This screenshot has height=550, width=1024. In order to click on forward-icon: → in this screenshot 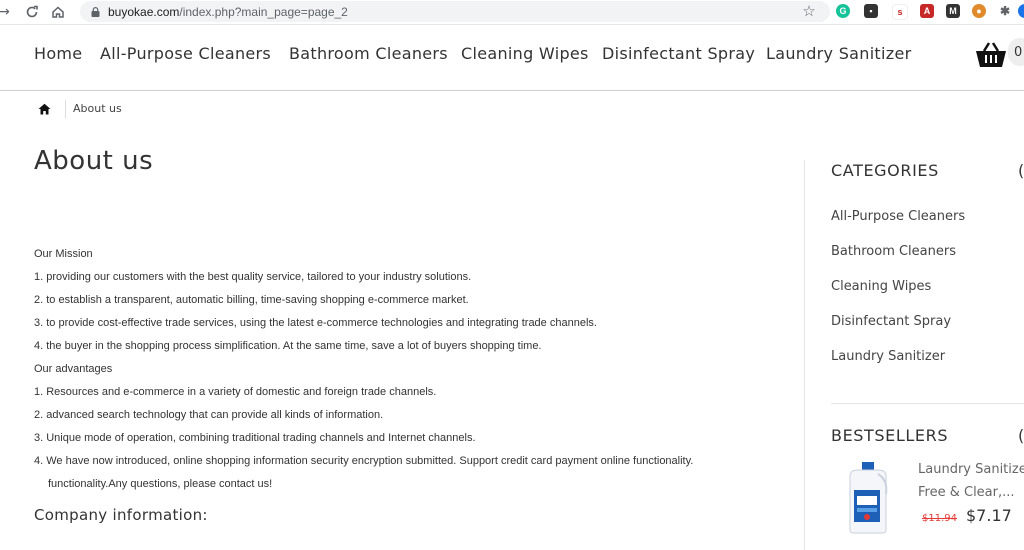, I will do `click(7, 12)`.